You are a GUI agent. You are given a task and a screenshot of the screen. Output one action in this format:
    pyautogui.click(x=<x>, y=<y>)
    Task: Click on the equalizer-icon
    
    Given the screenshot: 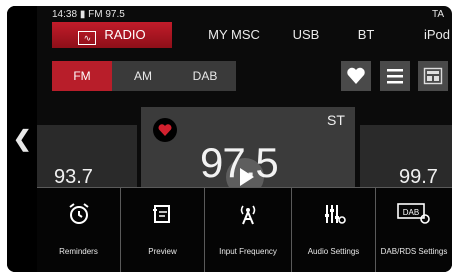 What is the action you would take?
    pyautogui.click(x=333, y=213)
    